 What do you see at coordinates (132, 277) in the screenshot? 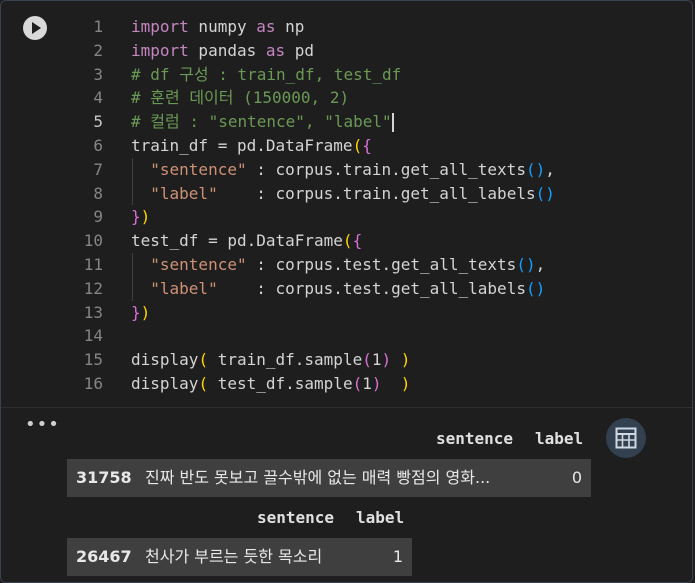
I see `indent-guide` at bounding box center [132, 277].